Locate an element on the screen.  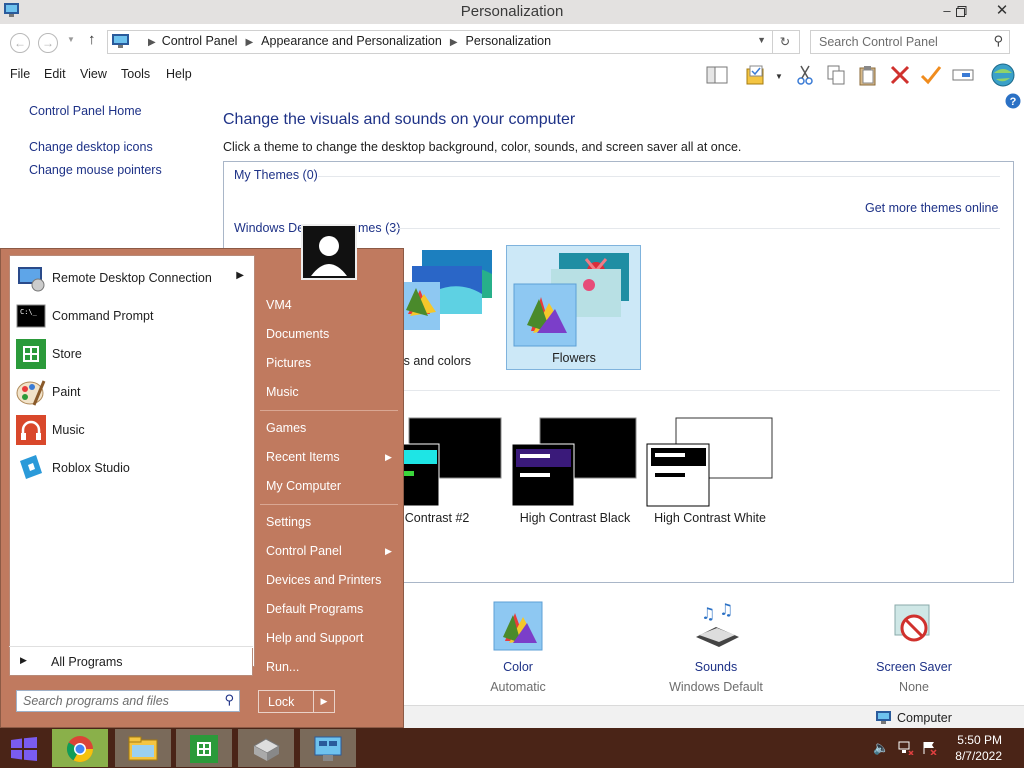
lock-button: Lock is located at coordinates (286, 701).